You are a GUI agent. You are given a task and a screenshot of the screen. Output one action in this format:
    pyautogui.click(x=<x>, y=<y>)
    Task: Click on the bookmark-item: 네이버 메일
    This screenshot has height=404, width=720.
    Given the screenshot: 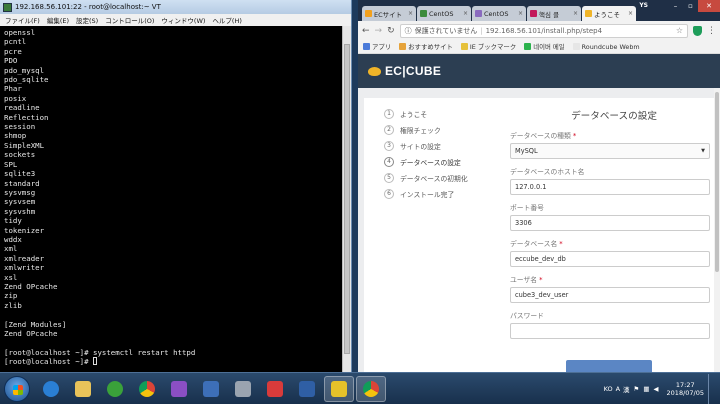 What is the action you would take?
    pyautogui.click(x=544, y=46)
    